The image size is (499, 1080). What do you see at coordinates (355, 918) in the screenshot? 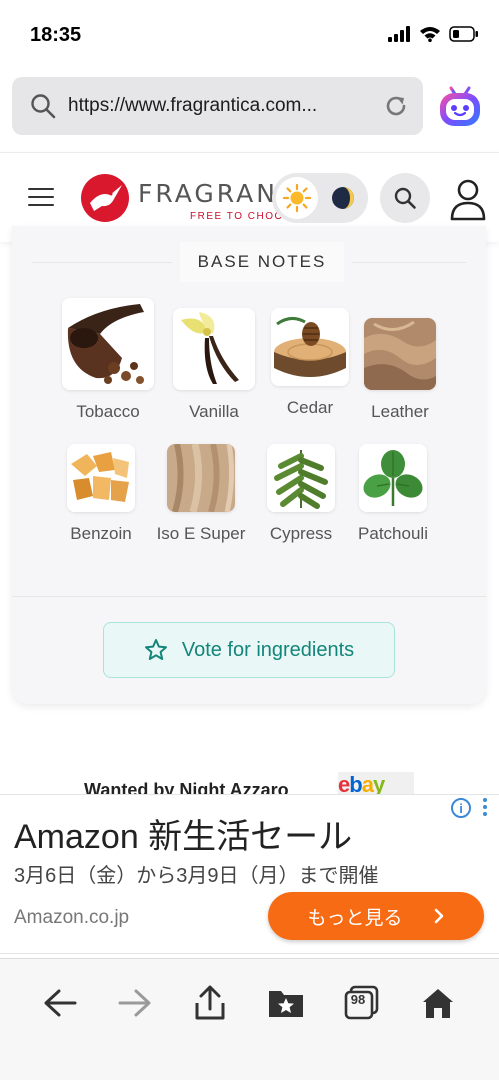
I see `ad-cta-label: もっと見る` at bounding box center [355, 918].